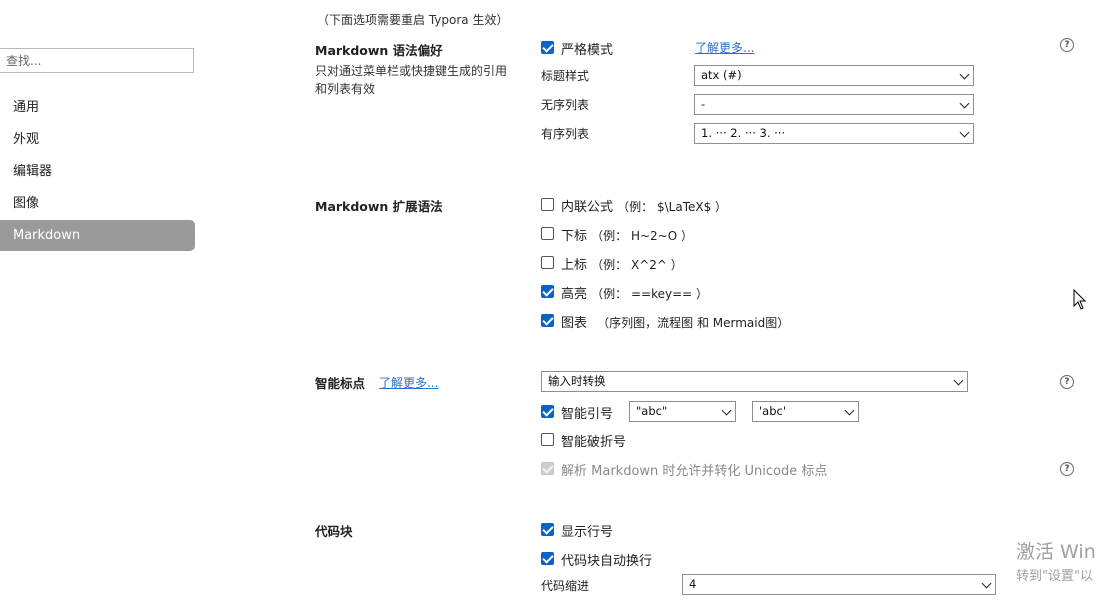  What do you see at coordinates (547, 320) in the screenshot?
I see `diagrams-checkbox` at bounding box center [547, 320].